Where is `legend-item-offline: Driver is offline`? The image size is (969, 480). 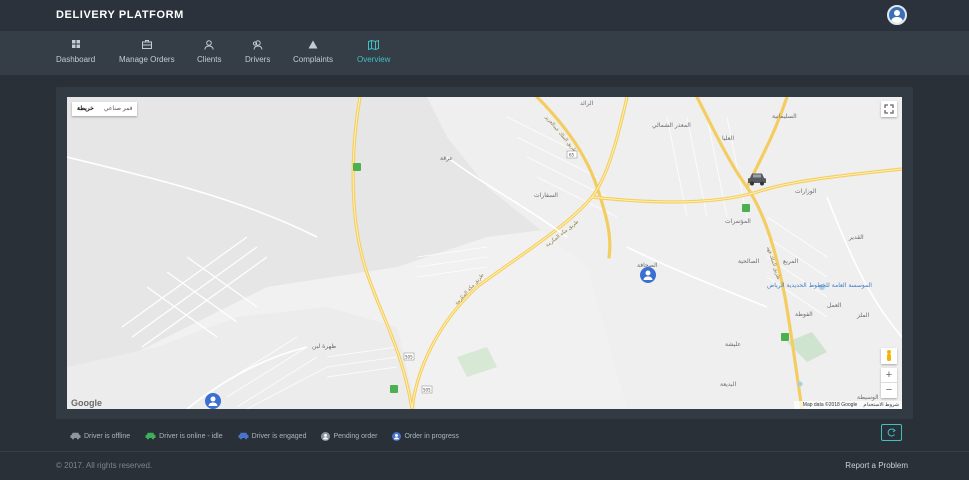 legend-item-offline: Driver is offline is located at coordinates (100, 436).